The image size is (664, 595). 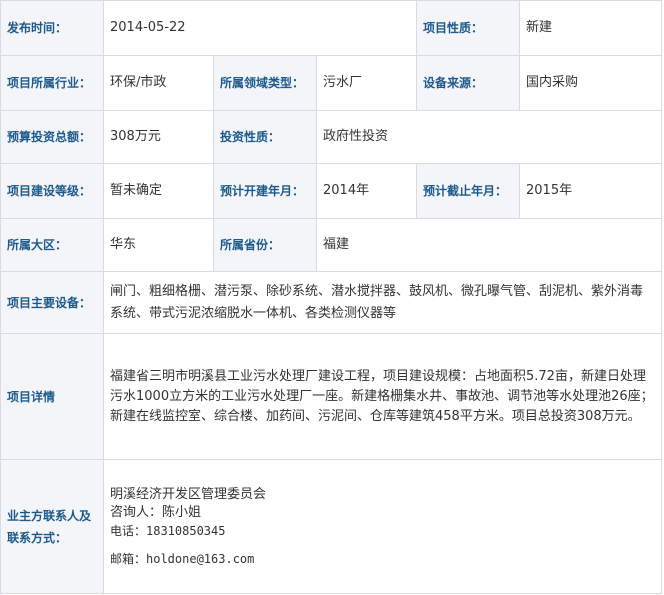 What do you see at coordinates (158, 83) in the screenshot?
I see `industry-value: 环保/市政` at bounding box center [158, 83].